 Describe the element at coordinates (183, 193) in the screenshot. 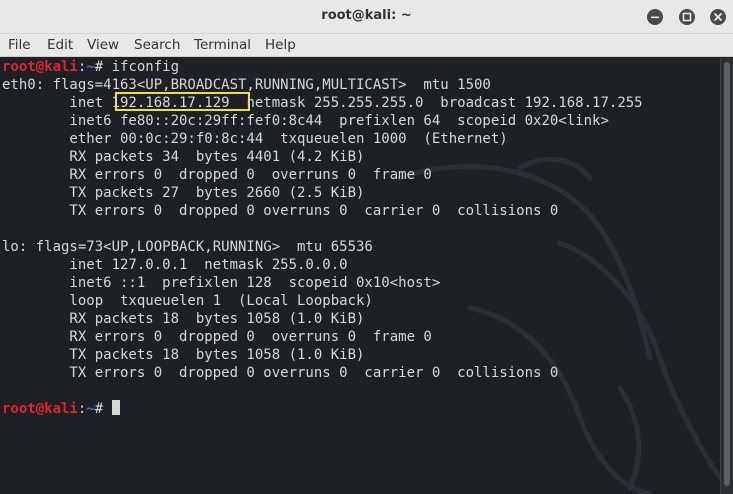

I see `output-line: TX packets 27 bytes 2660 (2.5 KiB)` at that location.